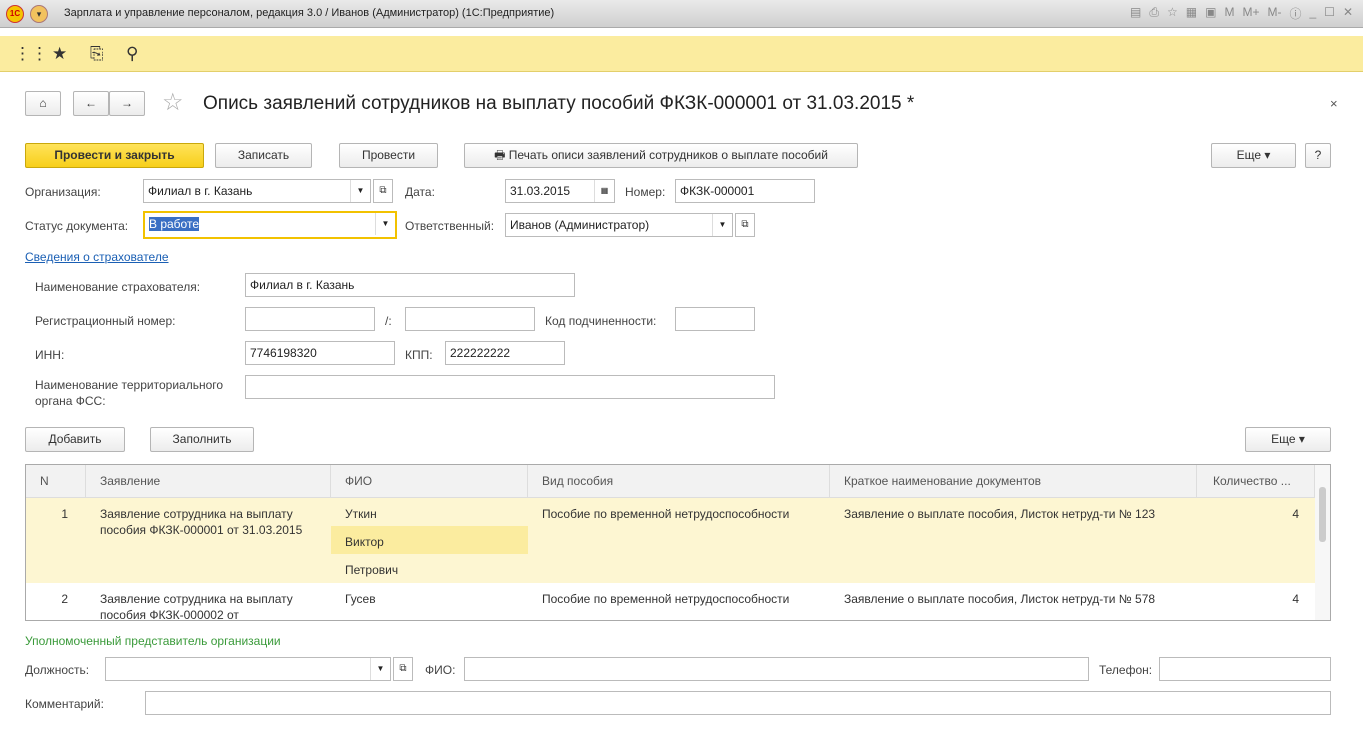 The width and height of the screenshot is (1363, 735). Describe the element at coordinates (310, 319) in the screenshot. I see `reg-number-field` at that location.